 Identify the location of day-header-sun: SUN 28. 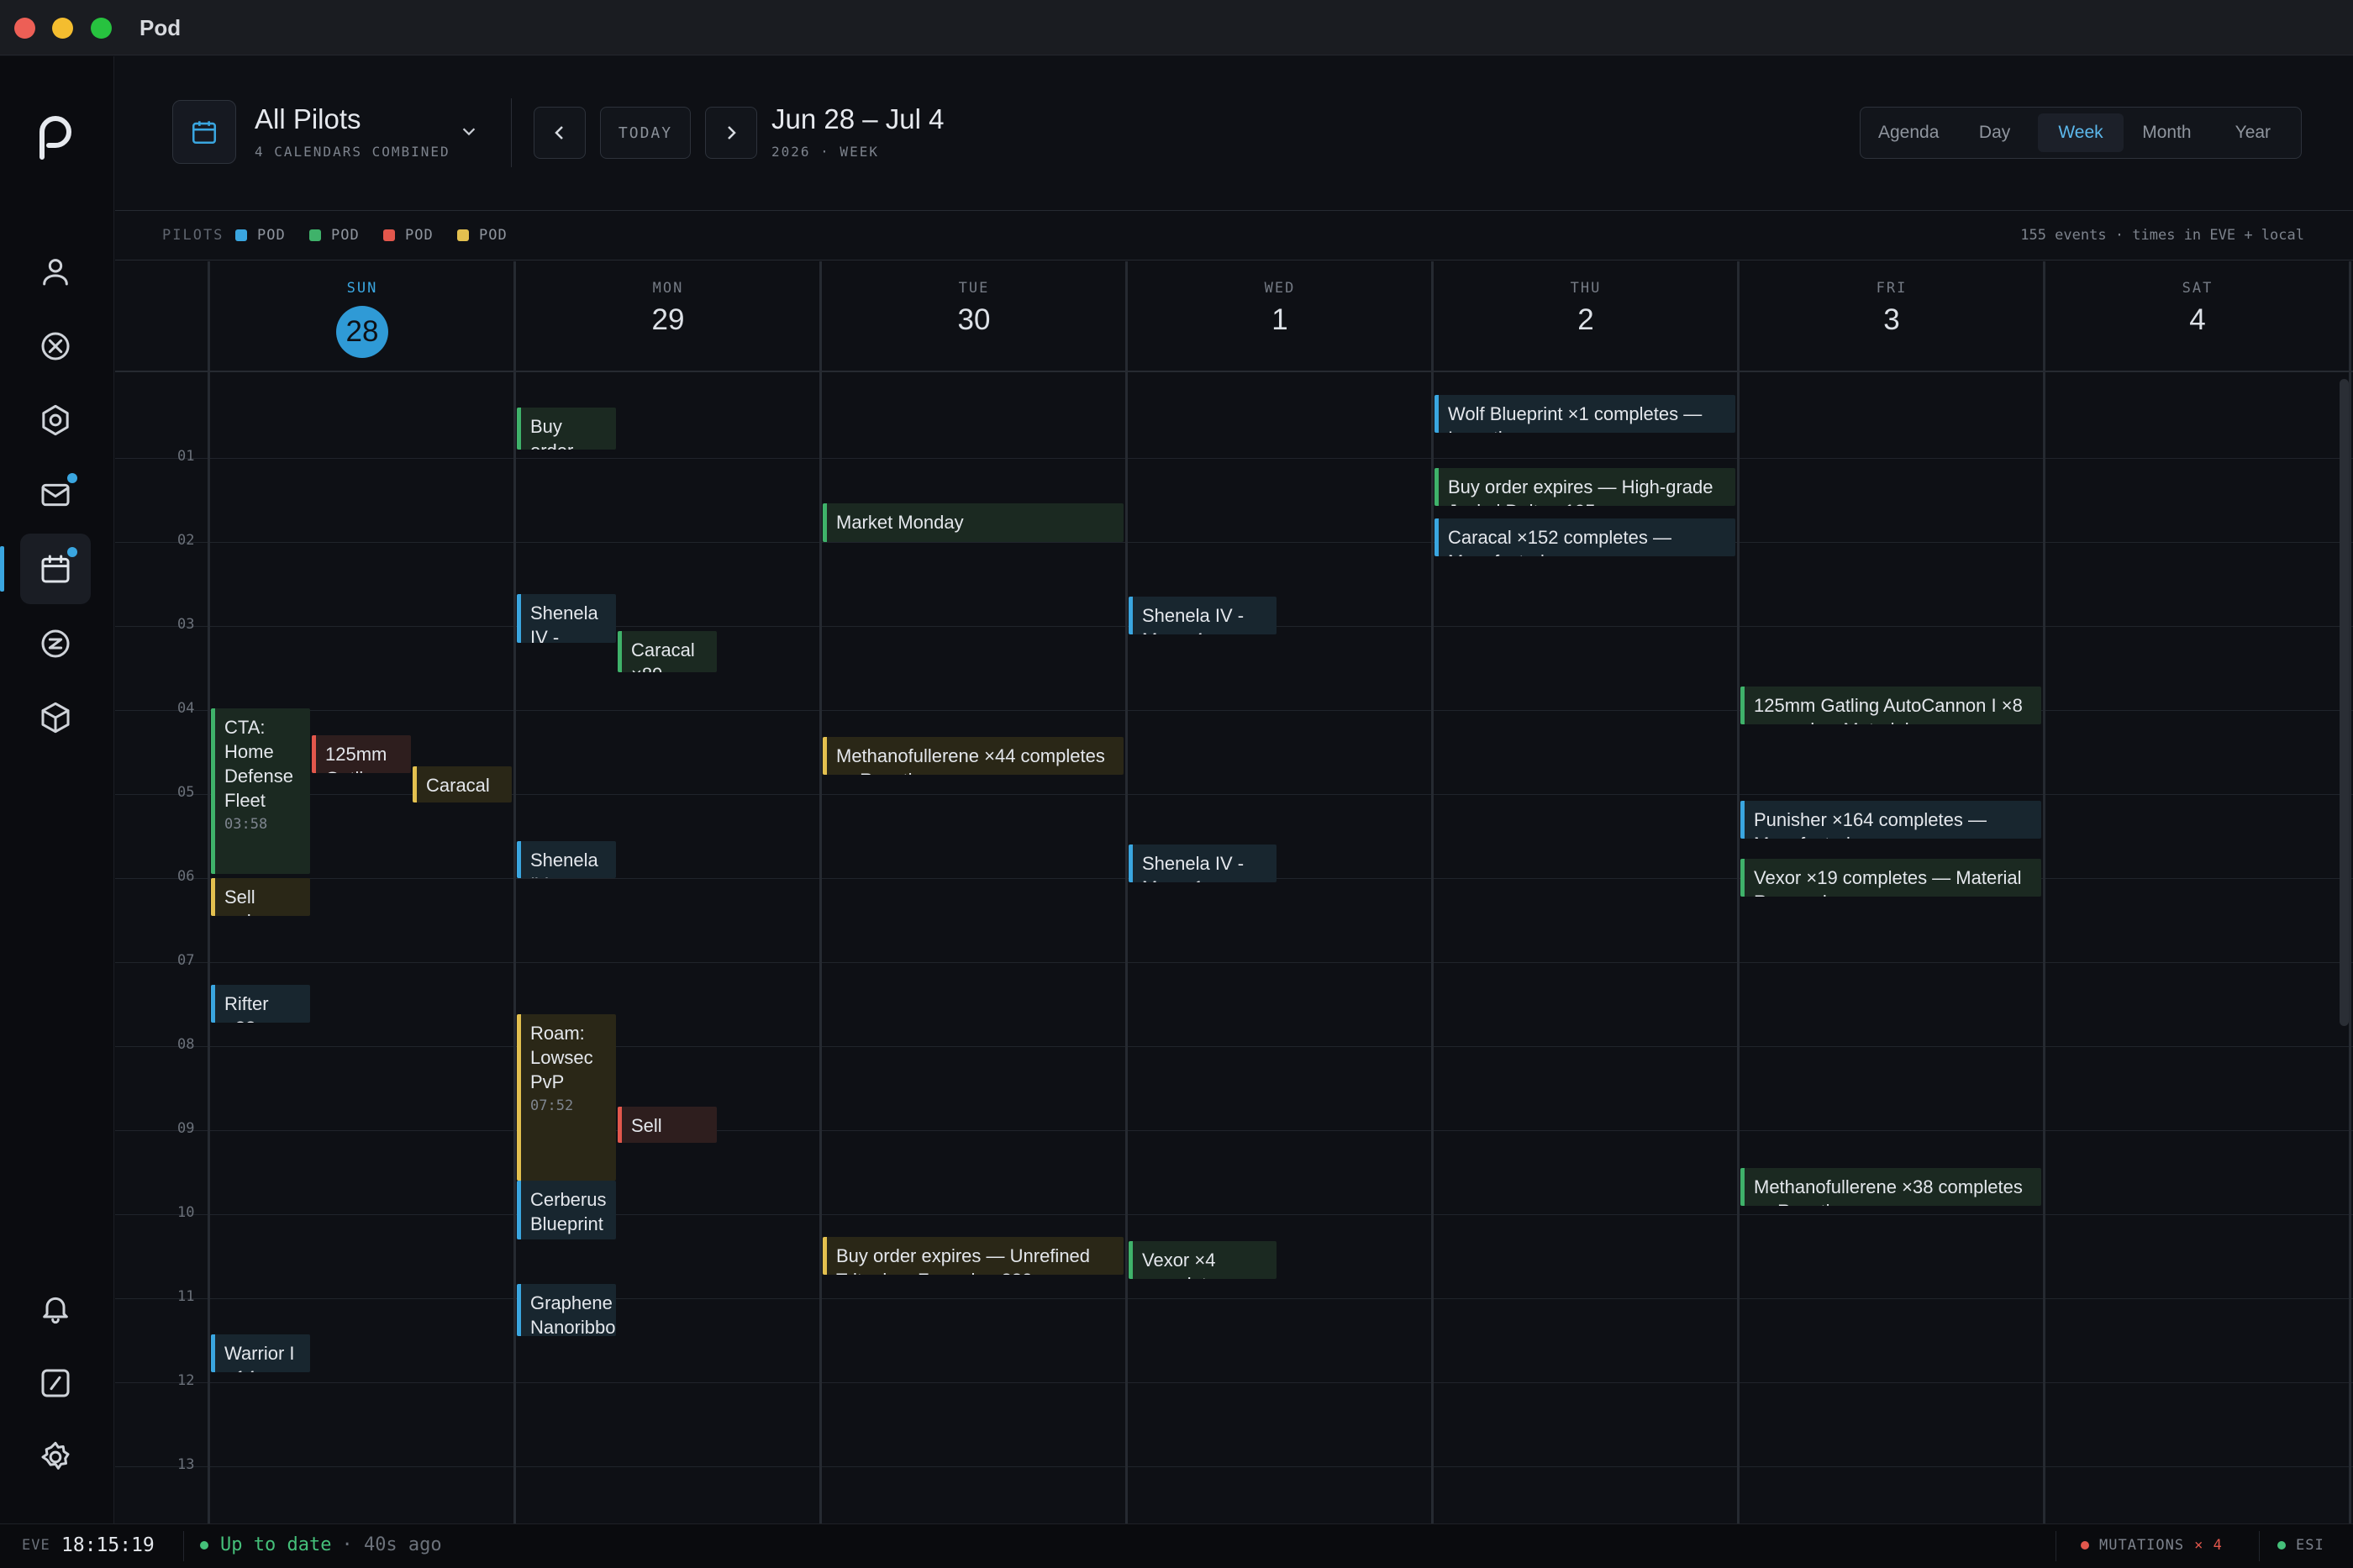
(362, 316).